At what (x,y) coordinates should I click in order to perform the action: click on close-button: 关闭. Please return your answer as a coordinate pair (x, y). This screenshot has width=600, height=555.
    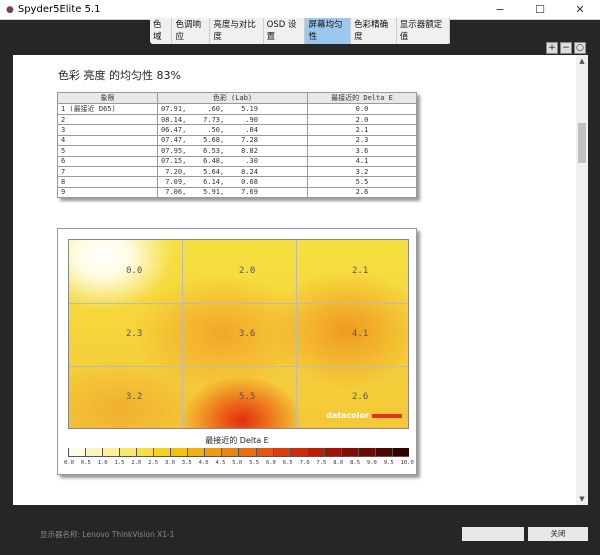
    Looking at the image, I should click on (558, 534).